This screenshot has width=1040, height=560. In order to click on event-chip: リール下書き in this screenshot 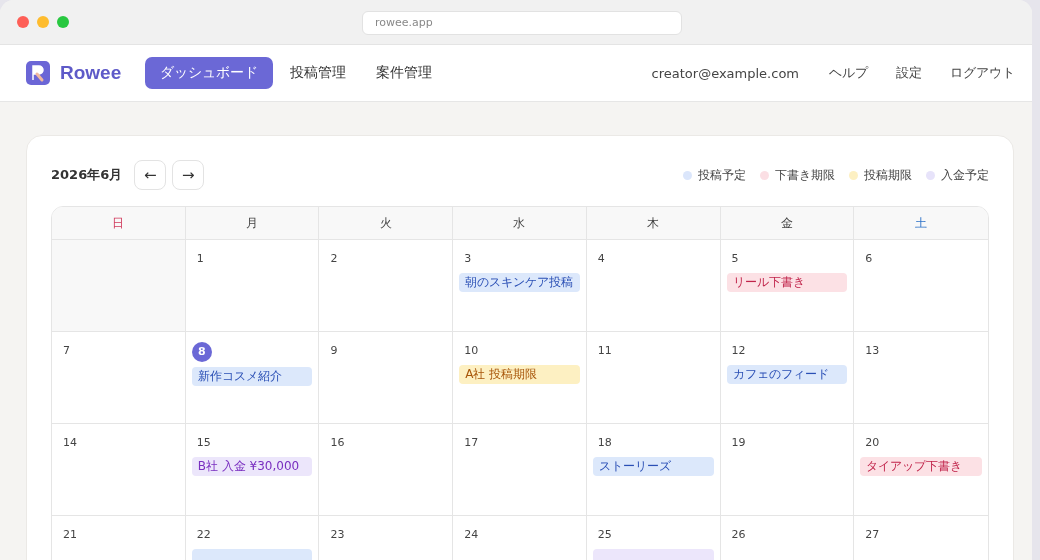, I will do `click(787, 282)`.